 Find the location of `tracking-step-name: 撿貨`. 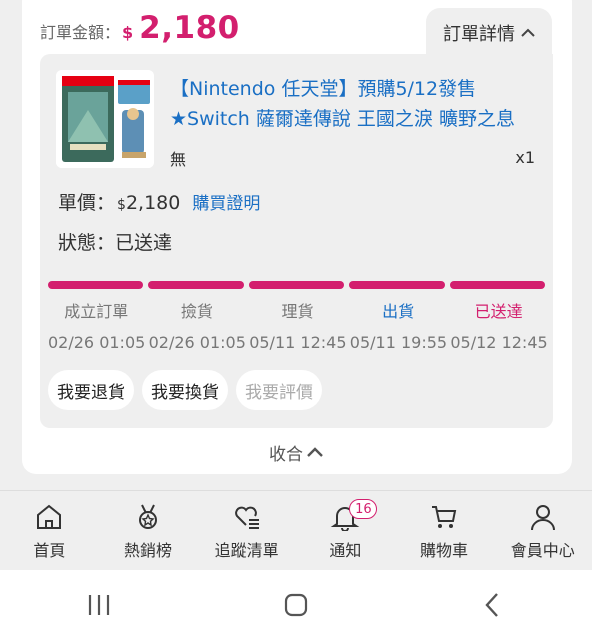

tracking-step-name: 撿貨 is located at coordinates (196, 311).